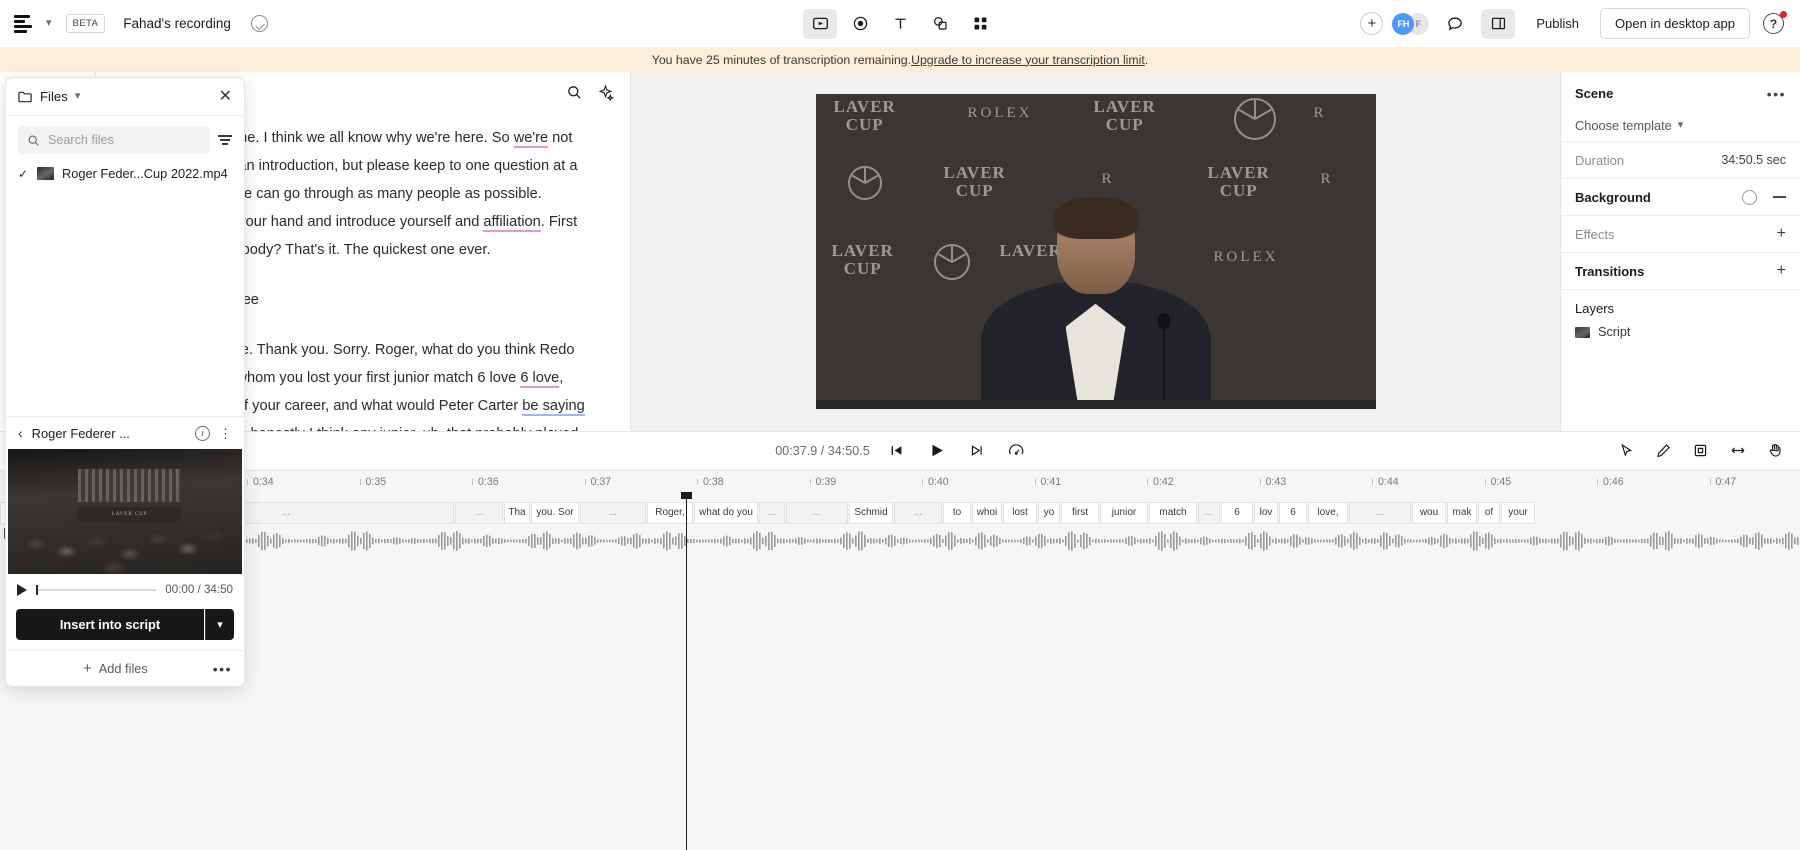 Image resolution: width=1800 pixels, height=850 pixels. Describe the element at coordinates (555, 512) in the screenshot. I see `timeline-word-chip: you. Sor` at that location.